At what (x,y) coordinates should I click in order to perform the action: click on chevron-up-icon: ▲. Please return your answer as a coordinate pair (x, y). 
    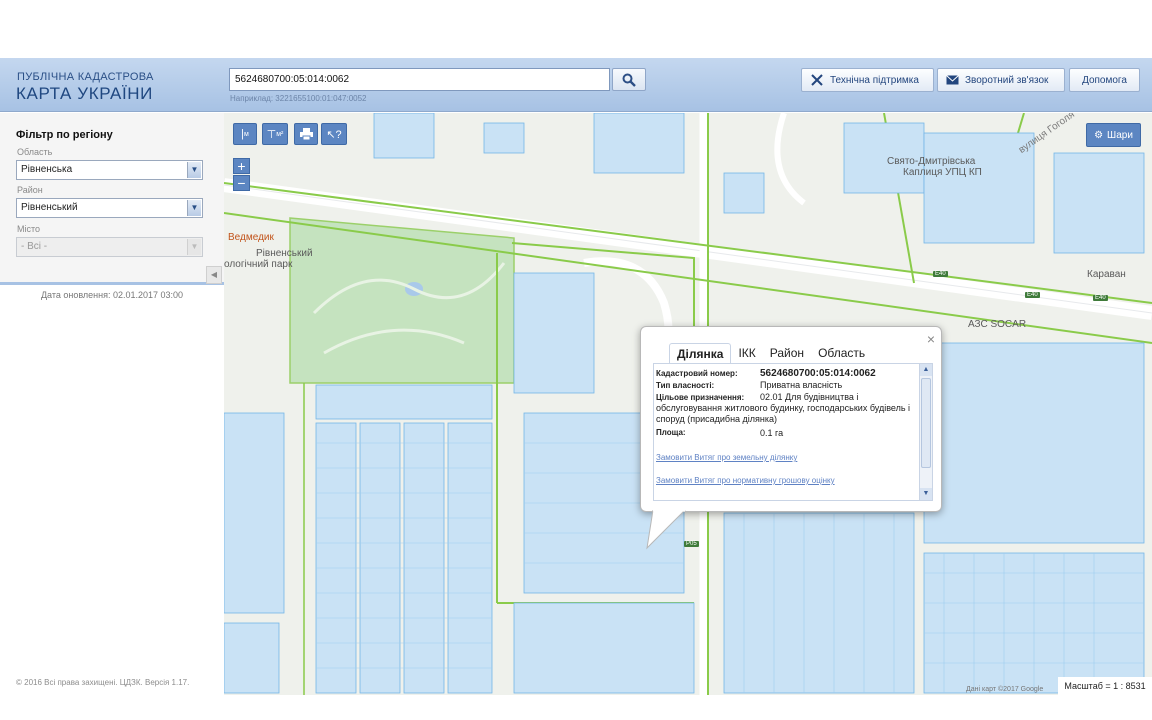
    Looking at the image, I should click on (926, 370).